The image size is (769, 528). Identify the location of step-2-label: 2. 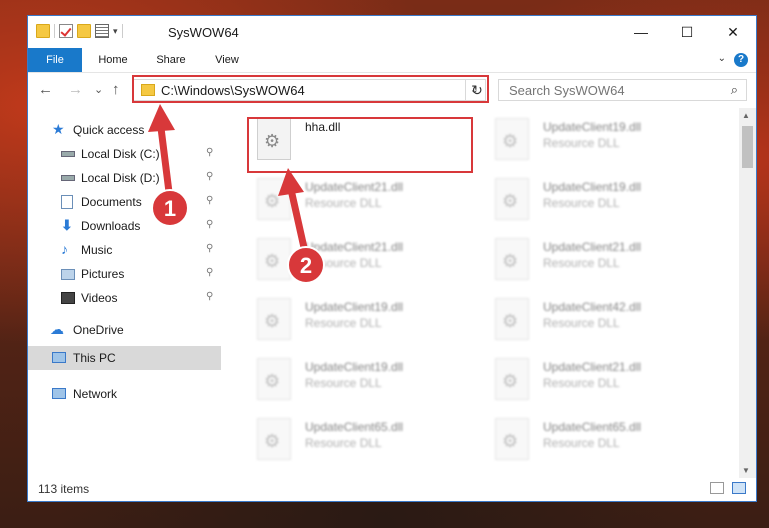
(306, 265).